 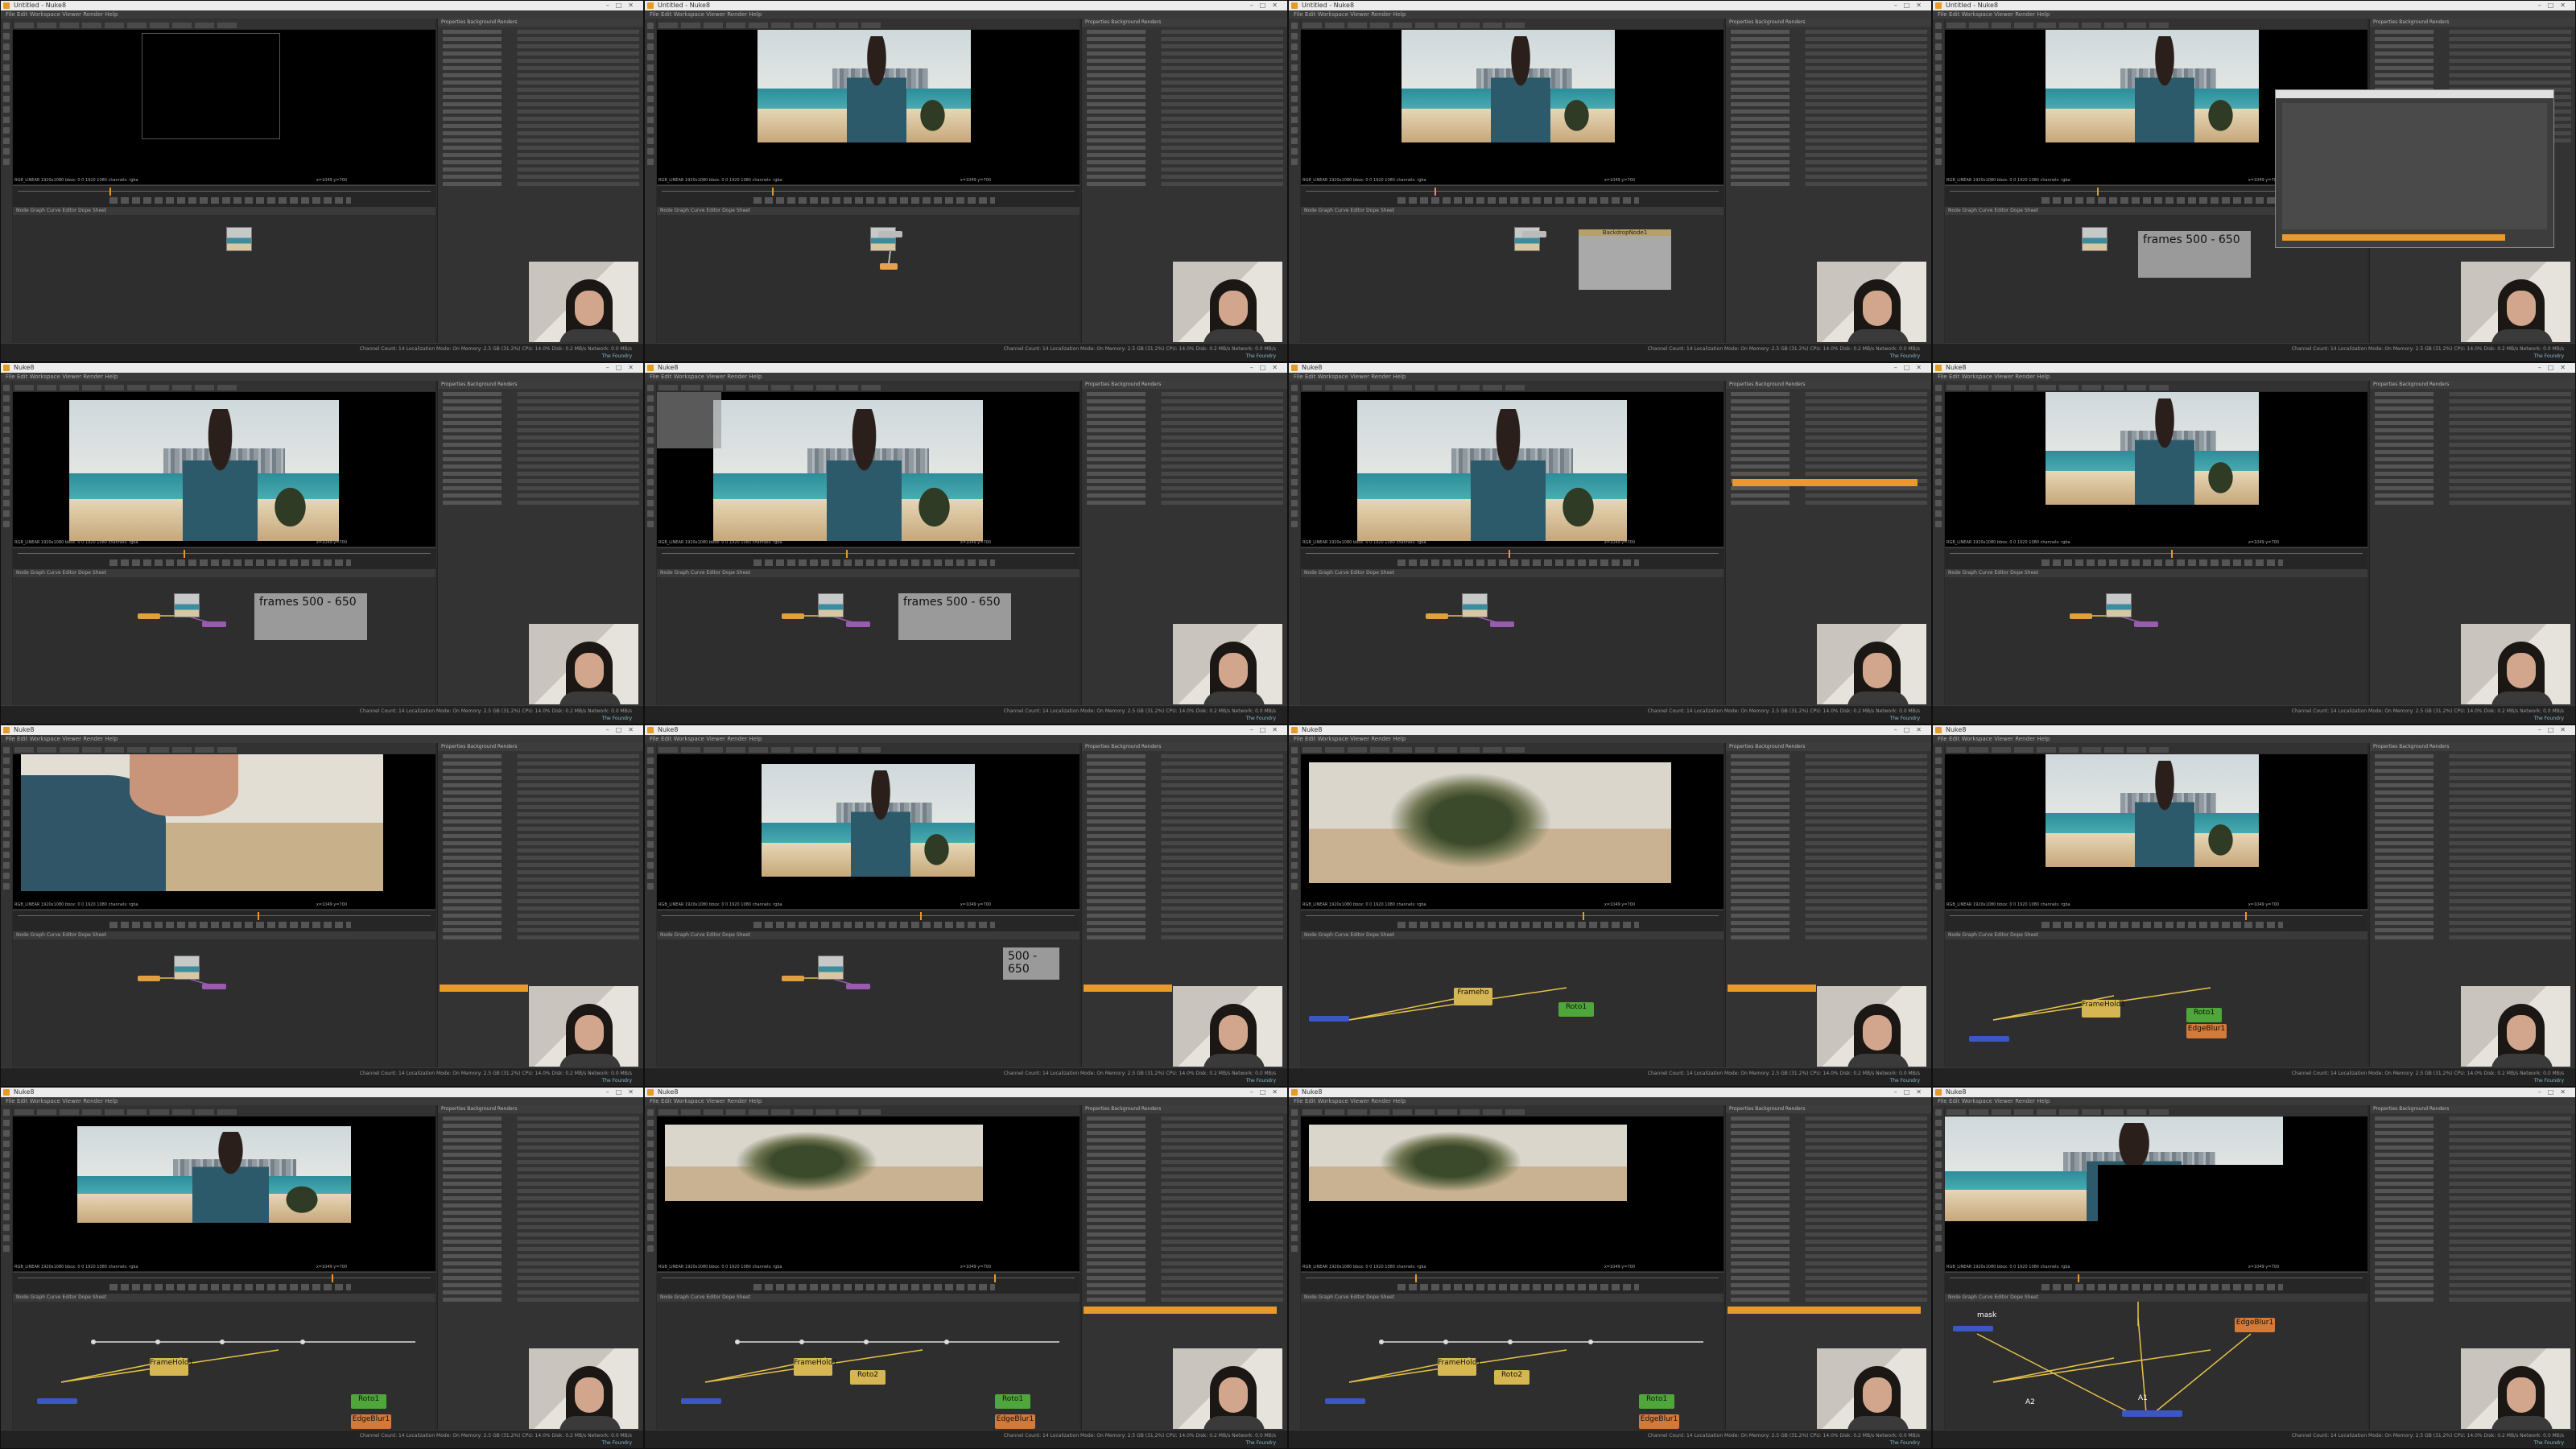 I want to click on playhead, so click(x=1416, y=1278).